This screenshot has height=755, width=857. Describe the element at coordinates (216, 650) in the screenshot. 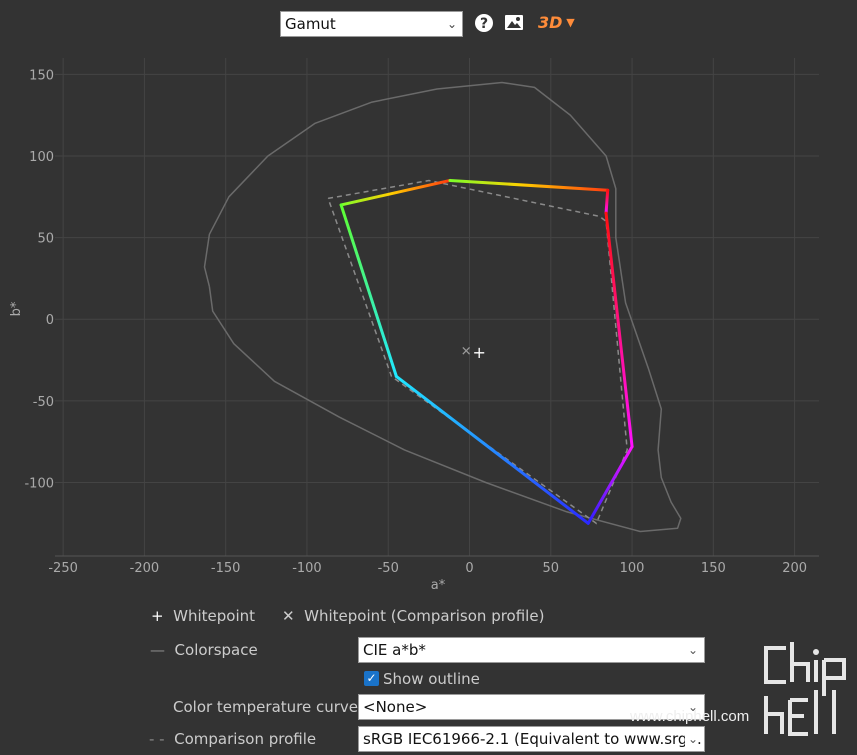

I see `legend-colorspace-label: Colorspace` at that location.